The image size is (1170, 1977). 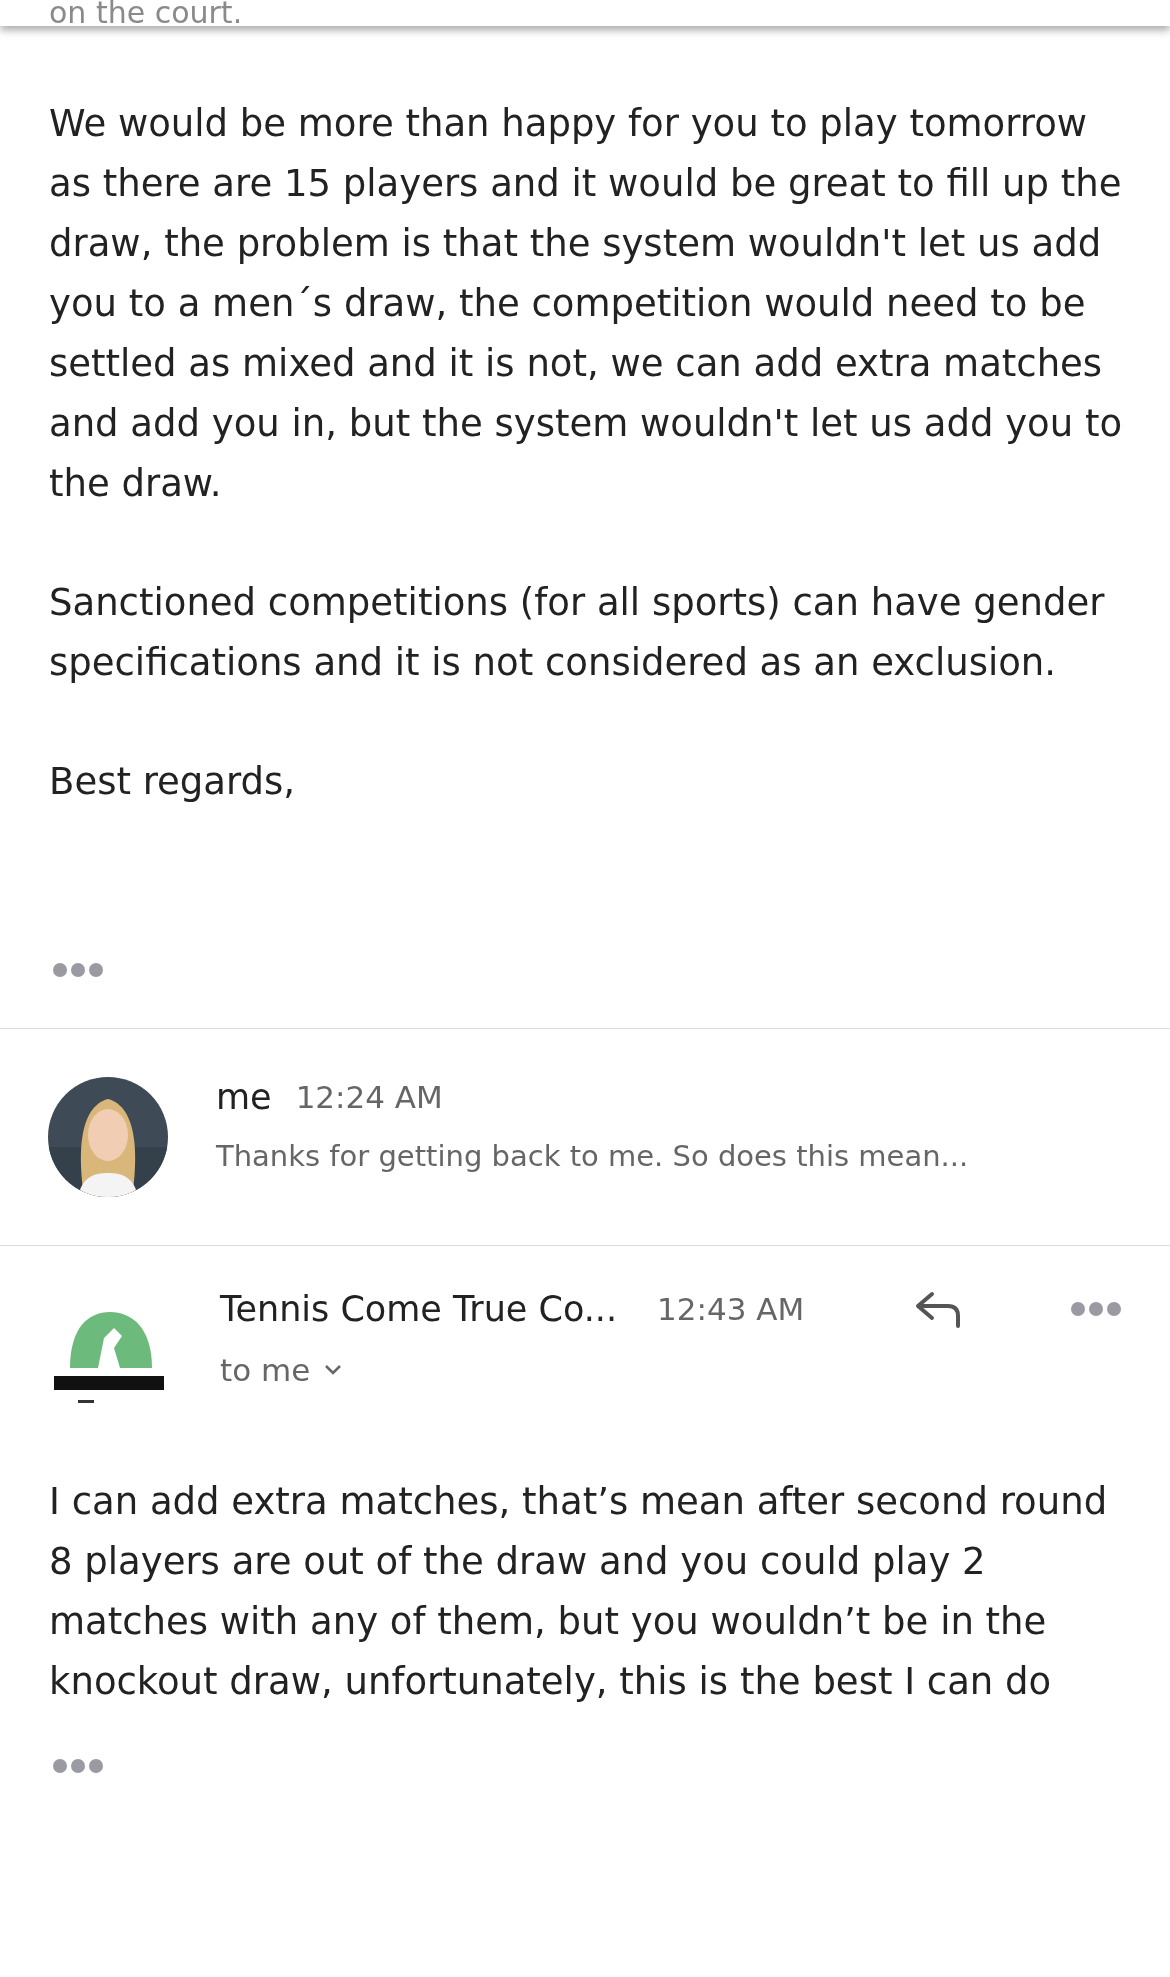 I want to click on recipient-label: to me, so click(x=265, y=1370).